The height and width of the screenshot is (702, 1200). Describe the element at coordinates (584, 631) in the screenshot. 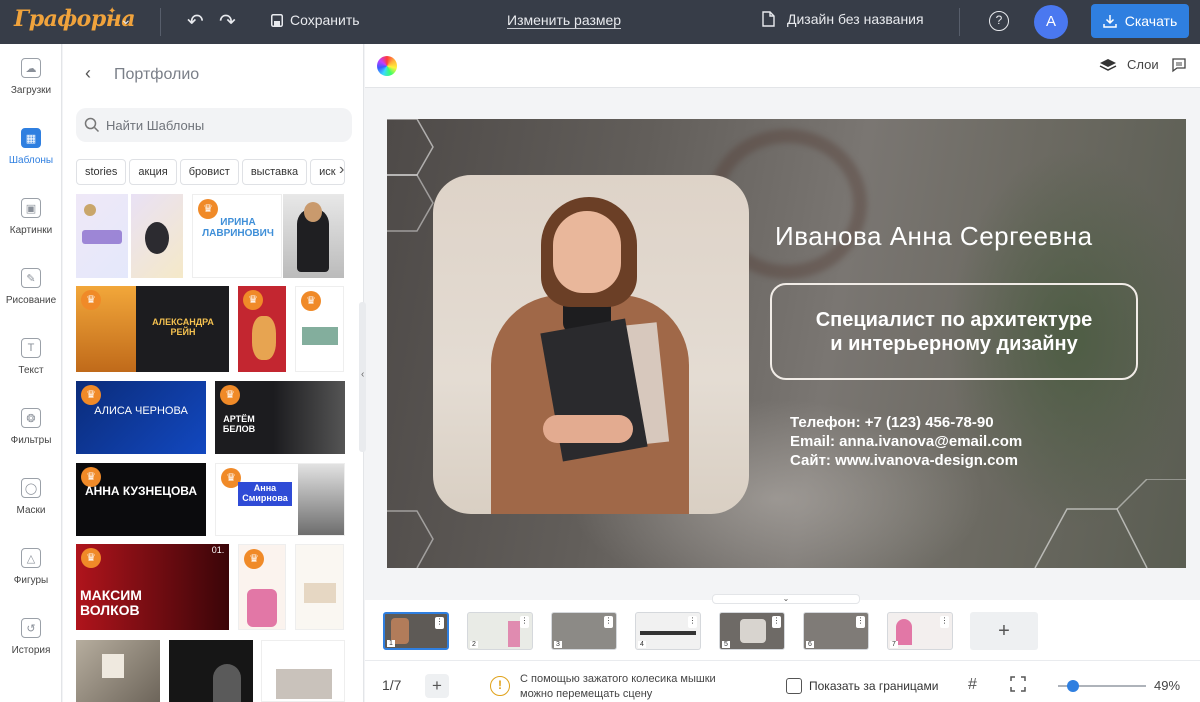

I see `page-thumbnail: 3 ⋮` at that location.